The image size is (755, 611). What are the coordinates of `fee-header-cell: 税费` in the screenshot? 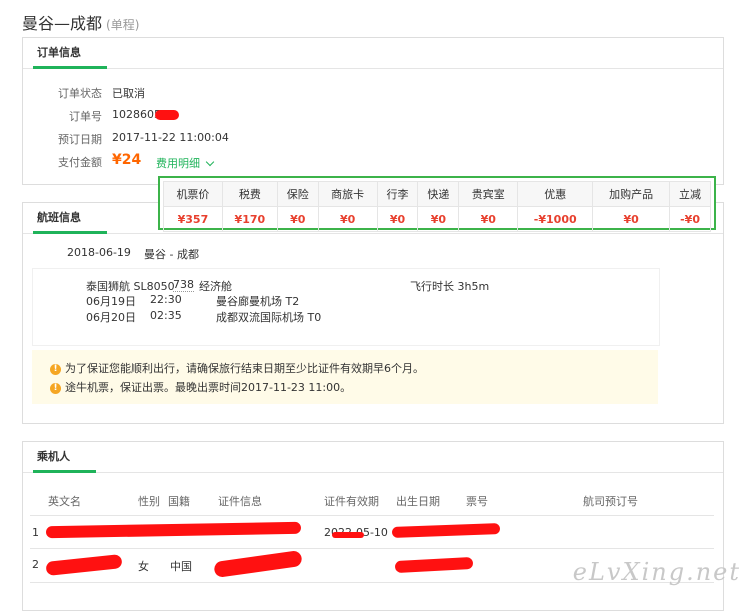 It's located at (249, 194).